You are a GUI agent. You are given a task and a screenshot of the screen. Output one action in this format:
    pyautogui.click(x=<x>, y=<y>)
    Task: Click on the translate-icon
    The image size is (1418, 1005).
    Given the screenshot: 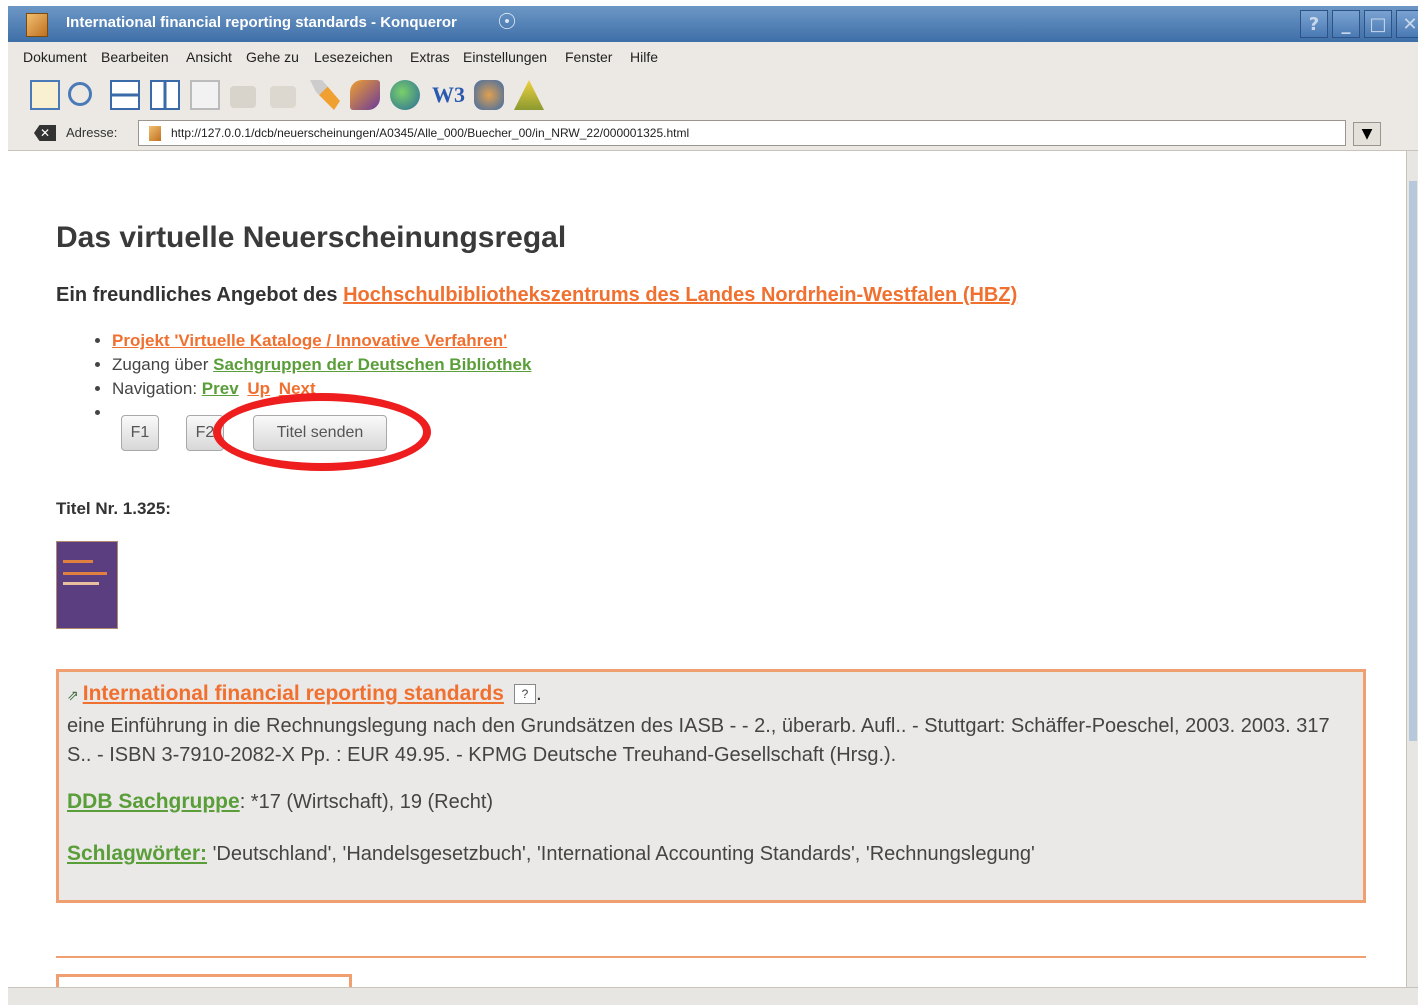 What is the action you would take?
    pyautogui.click(x=489, y=95)
    